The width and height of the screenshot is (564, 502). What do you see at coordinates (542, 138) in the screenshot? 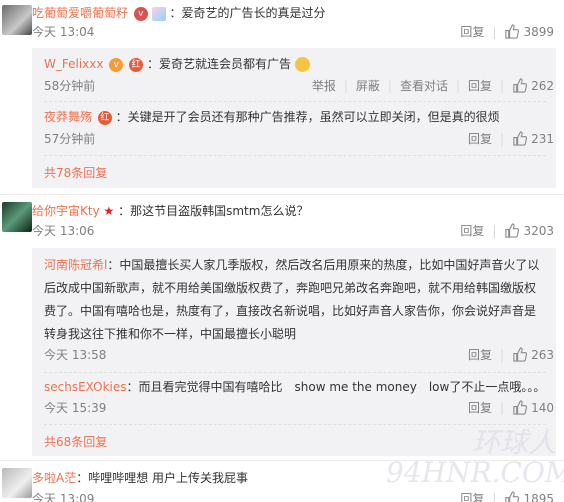
I see `like-count: 231` at bounding box center [542, 138].